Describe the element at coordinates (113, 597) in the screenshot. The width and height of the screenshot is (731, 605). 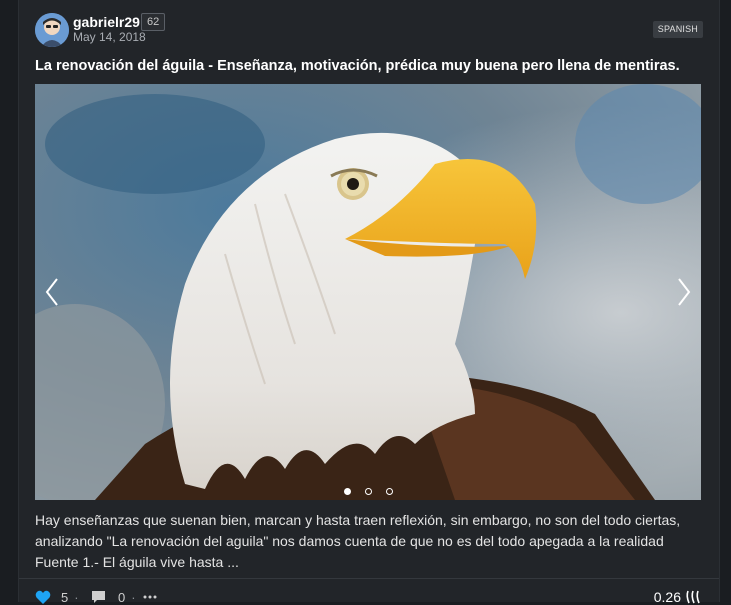
I see `comments-button: 0 ·` at that location.